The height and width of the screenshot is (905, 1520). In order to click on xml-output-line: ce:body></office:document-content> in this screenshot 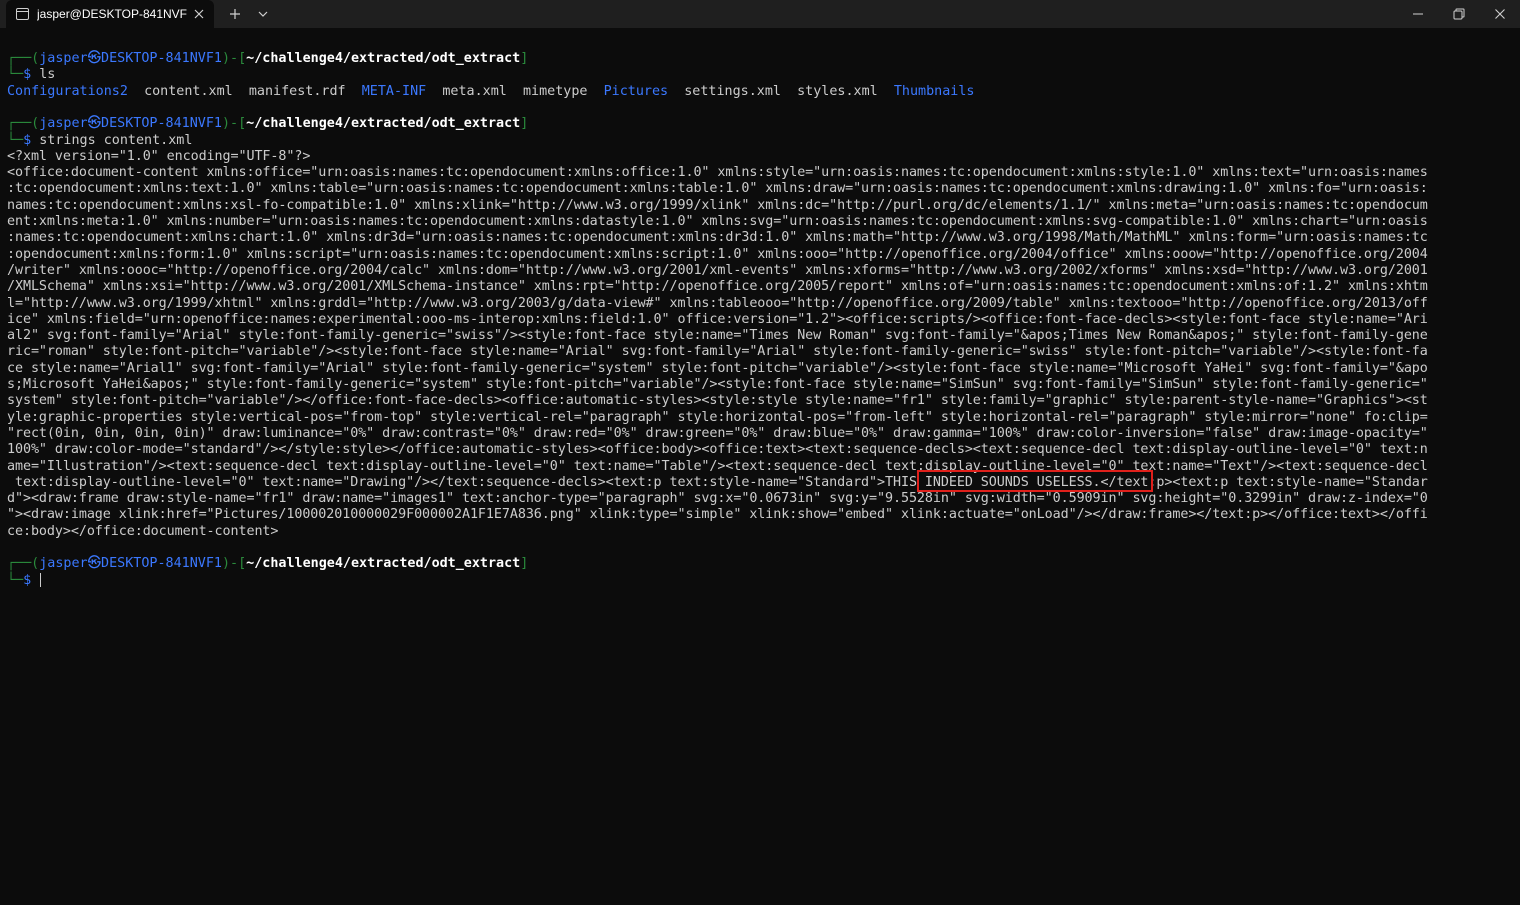, I will do `click(143, 531)`.